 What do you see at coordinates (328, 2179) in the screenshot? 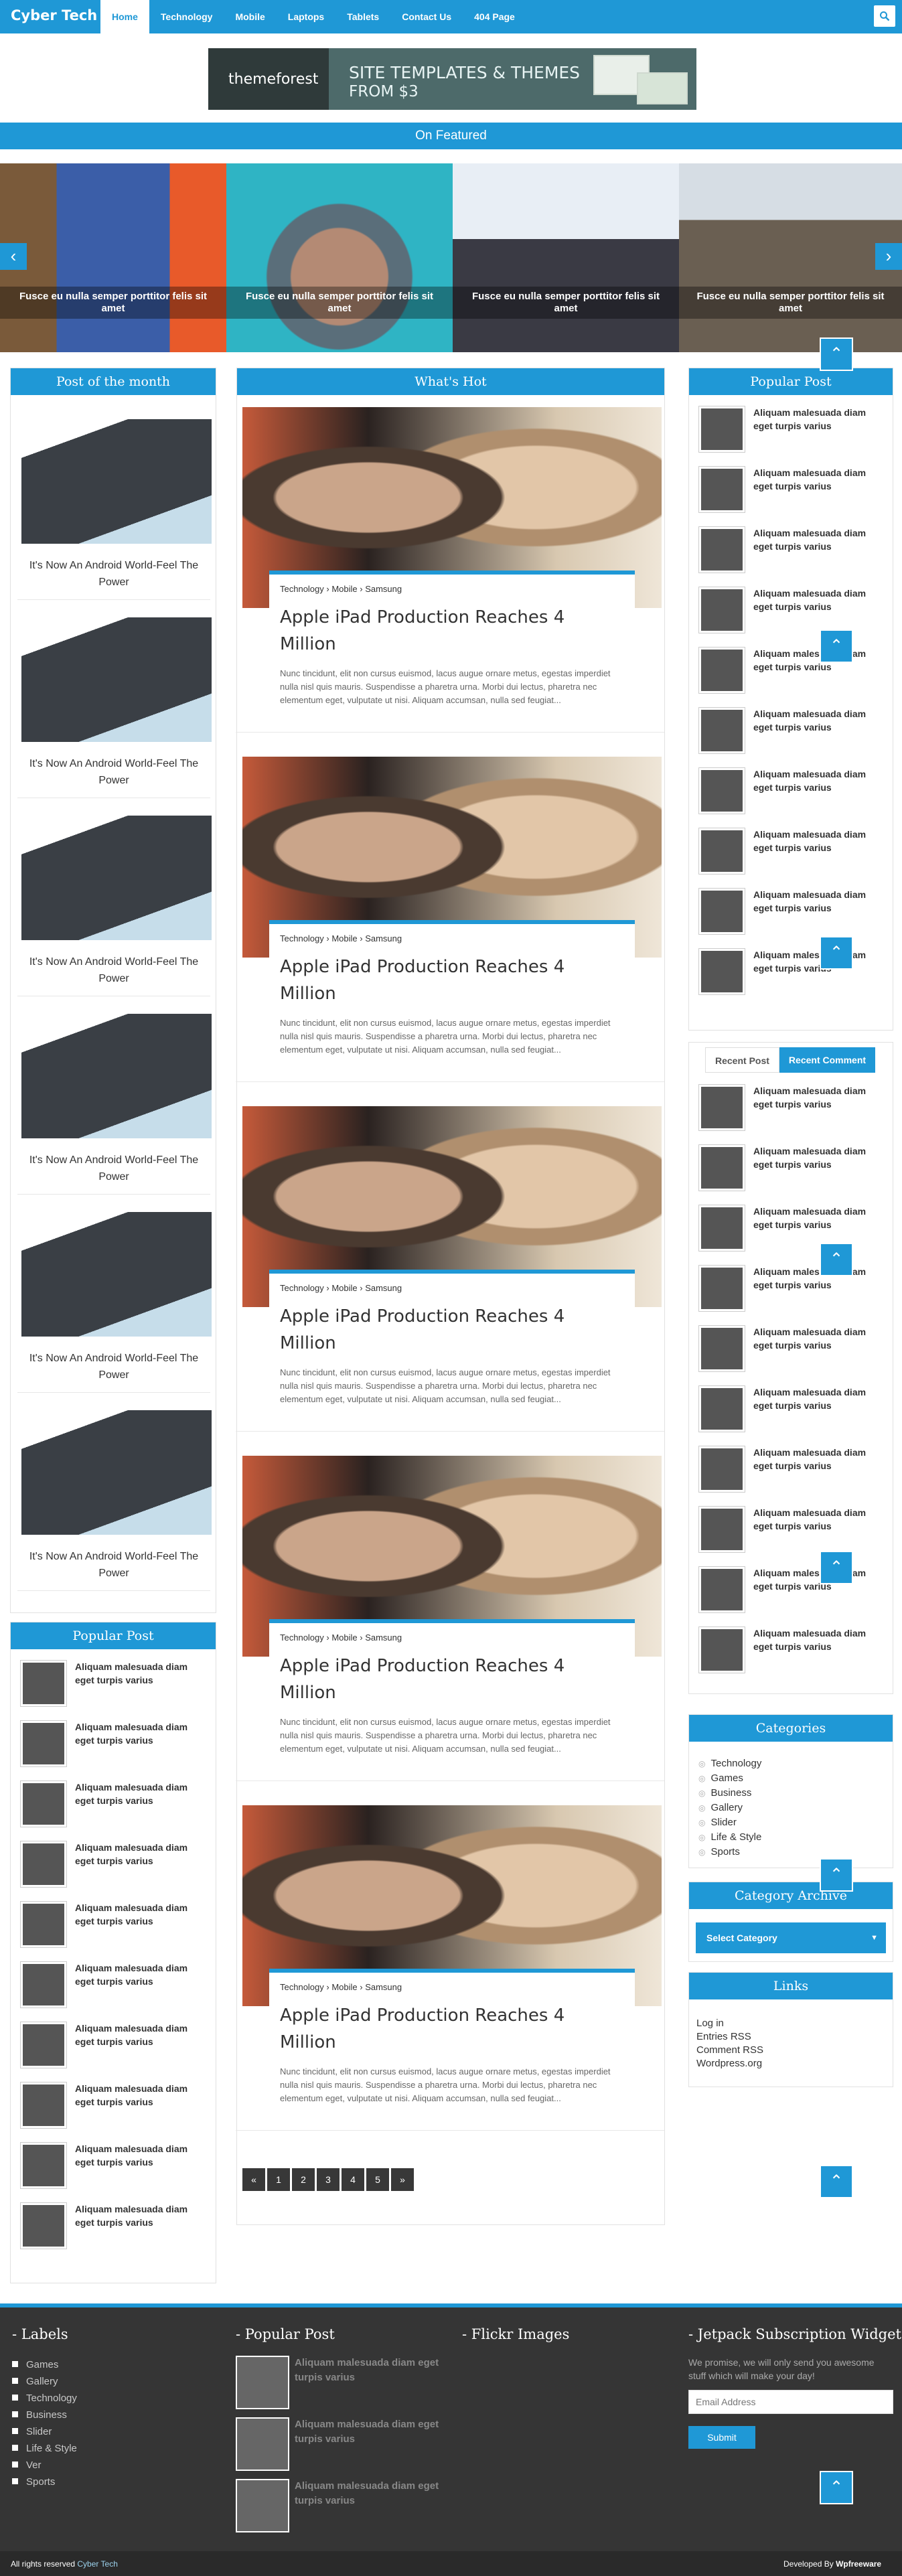
I see `pager-page: 3` at bounding box center [328, 2179].